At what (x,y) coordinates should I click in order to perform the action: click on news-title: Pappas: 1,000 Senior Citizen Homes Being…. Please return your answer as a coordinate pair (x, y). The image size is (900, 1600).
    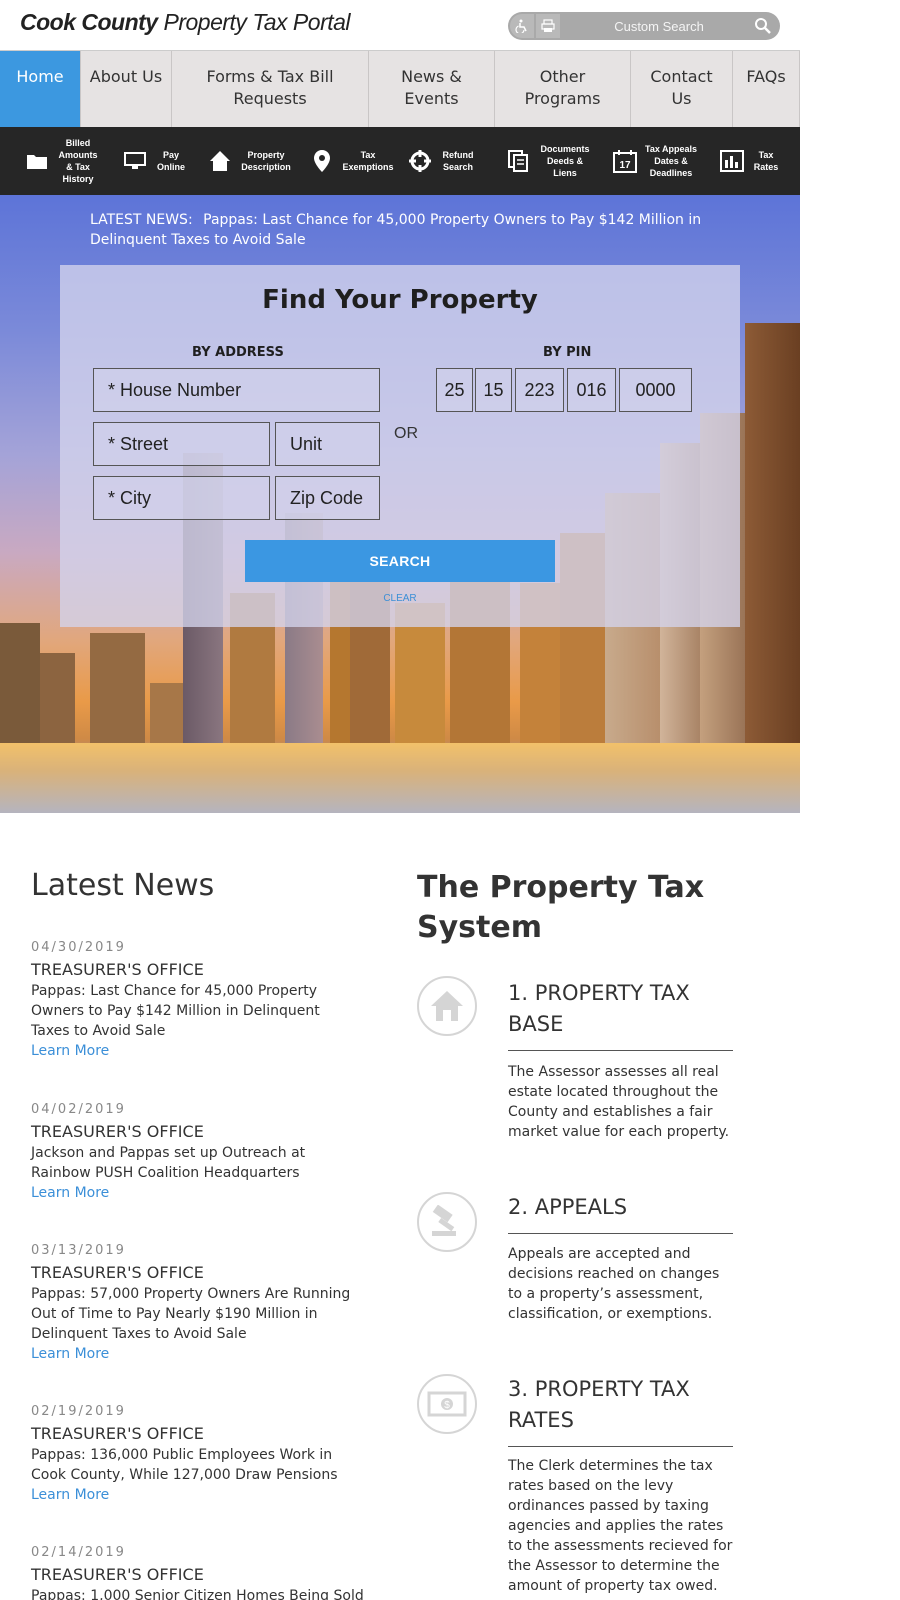
    Looking at the image, I should click on (197, 1594).